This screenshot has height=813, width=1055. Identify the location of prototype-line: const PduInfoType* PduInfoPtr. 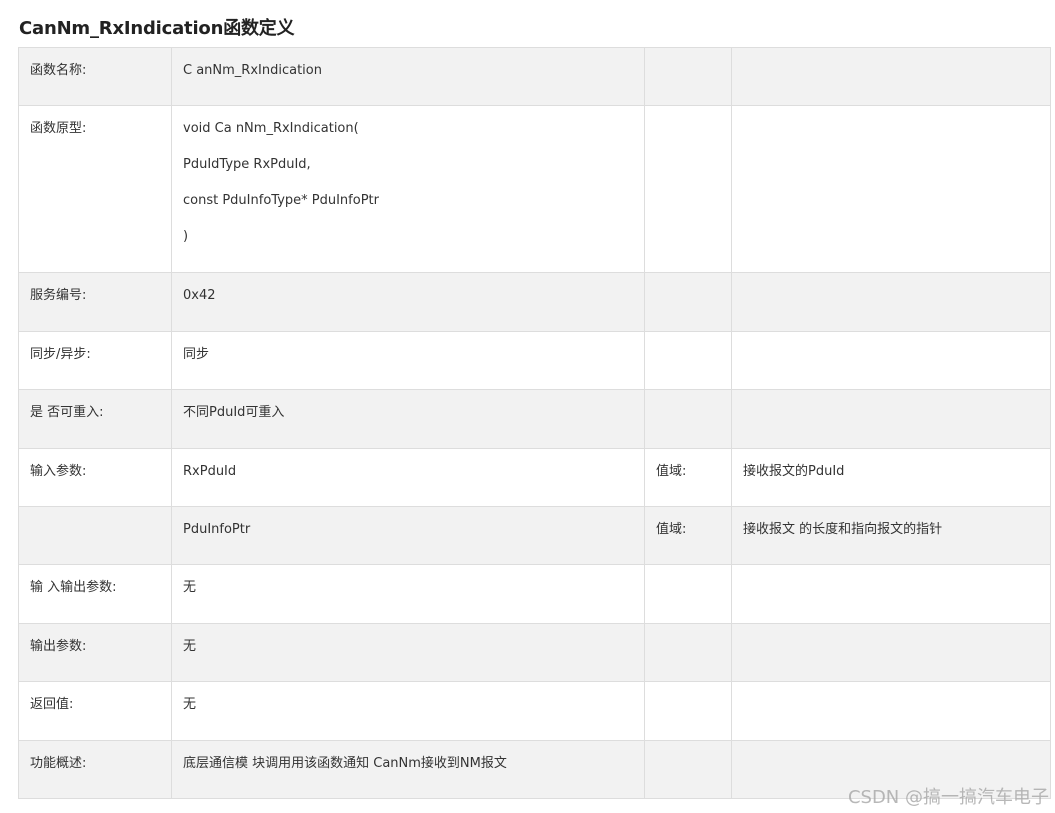
(281, 201).